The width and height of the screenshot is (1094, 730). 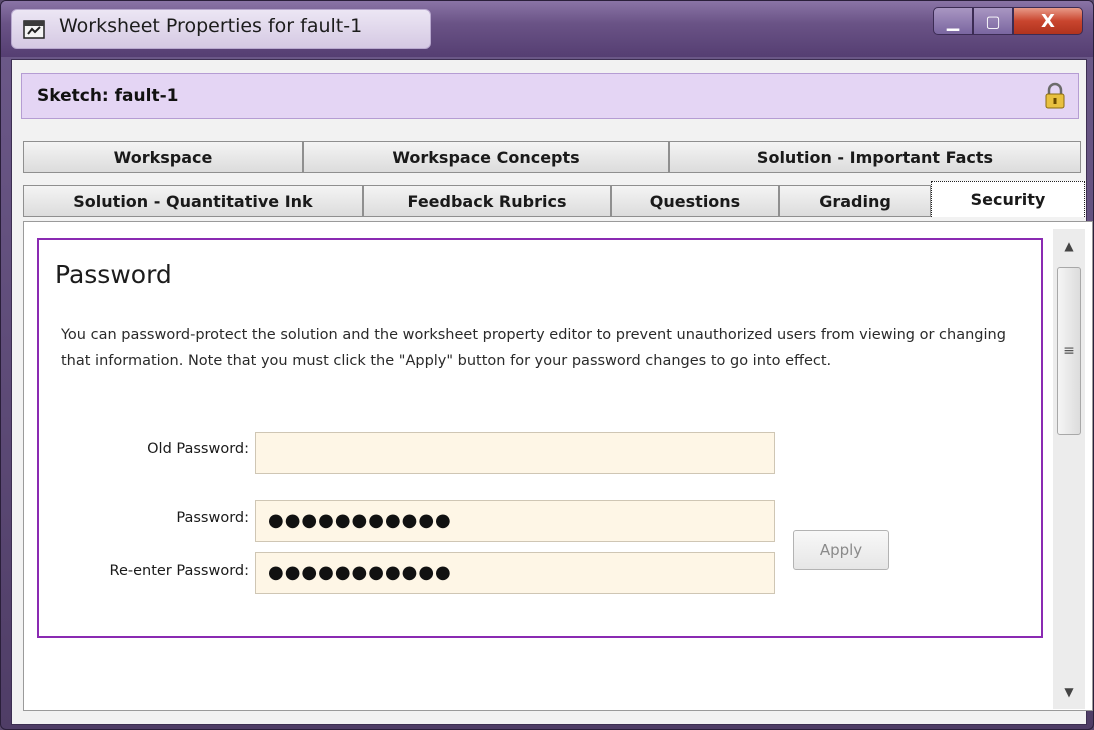 What do you see at coordinates (515, 521) in the screenshot?
I see `password-field: ●●●●●●●●●●●` at bounding box center [515, 521].